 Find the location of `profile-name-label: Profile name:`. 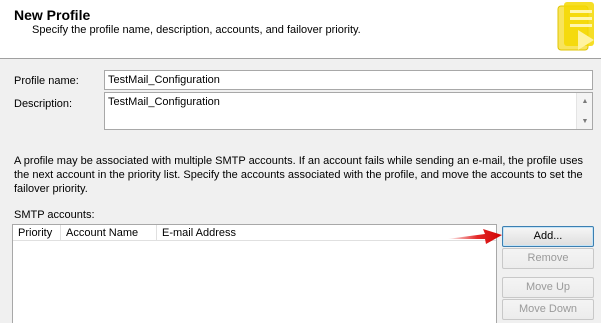

profile-name-label: Profile name: is located at coordinates (46, 81).